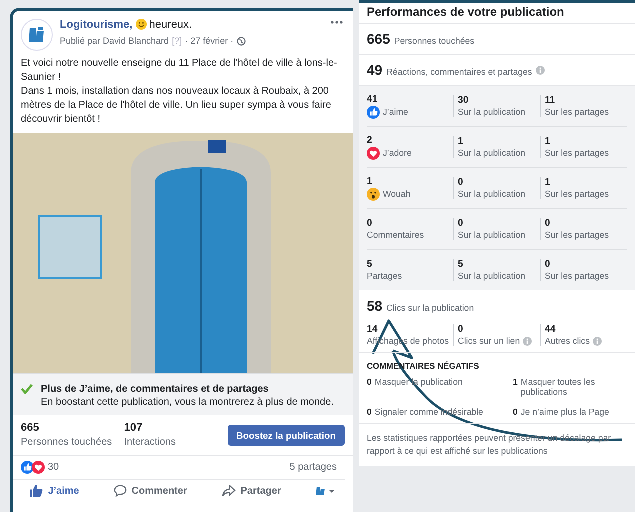 This screenshot has height=512, width=635. What do you see at coordinates (241, 41) in the screenshot?
I see `globe-icon` at bounding box center [241, 41].